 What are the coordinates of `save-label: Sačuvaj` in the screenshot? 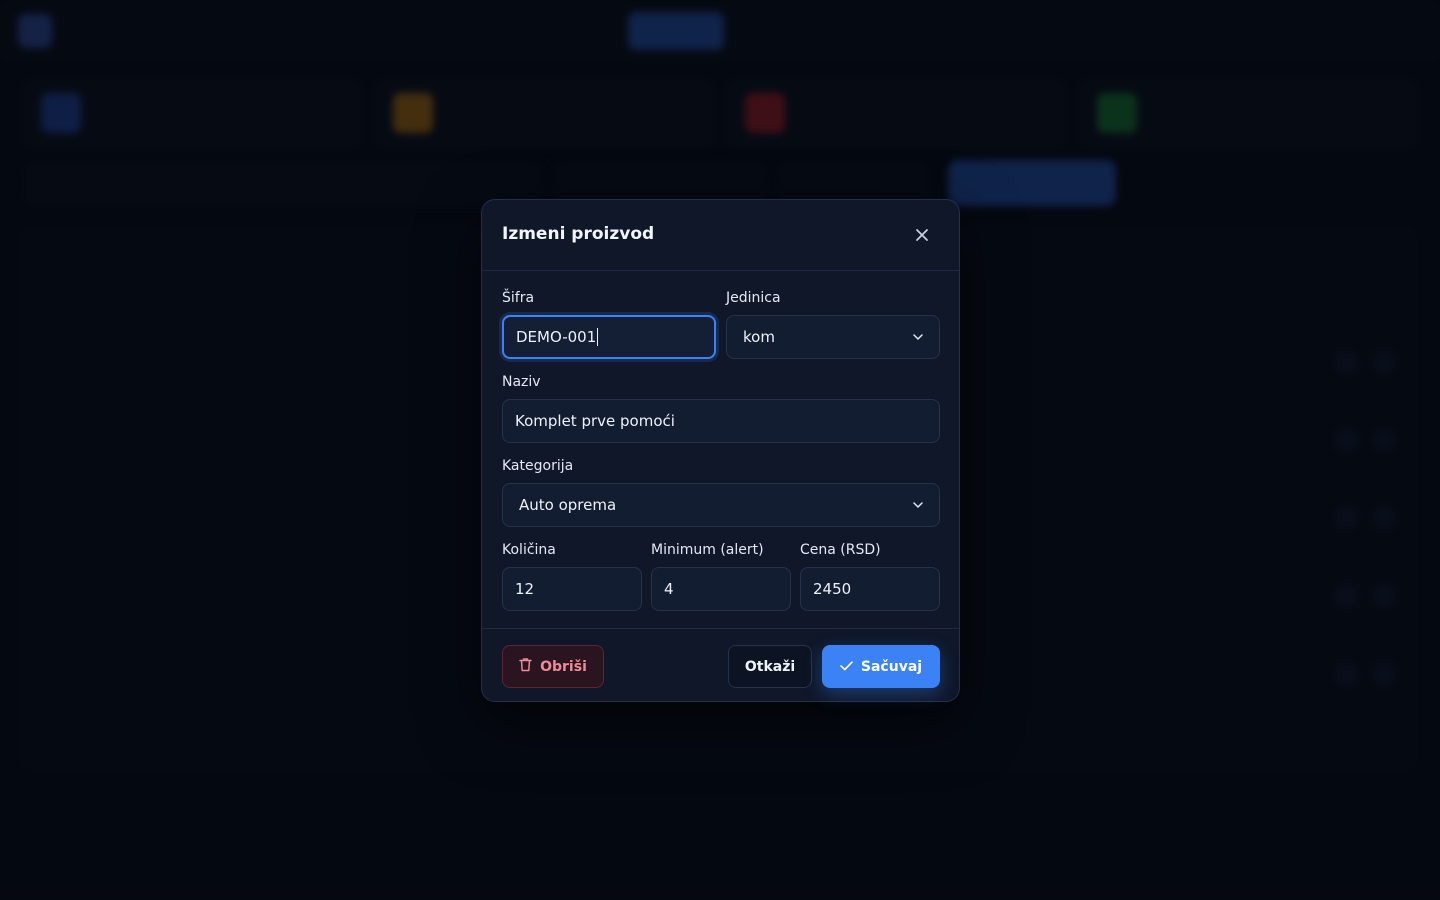 It's located at (891, 666).